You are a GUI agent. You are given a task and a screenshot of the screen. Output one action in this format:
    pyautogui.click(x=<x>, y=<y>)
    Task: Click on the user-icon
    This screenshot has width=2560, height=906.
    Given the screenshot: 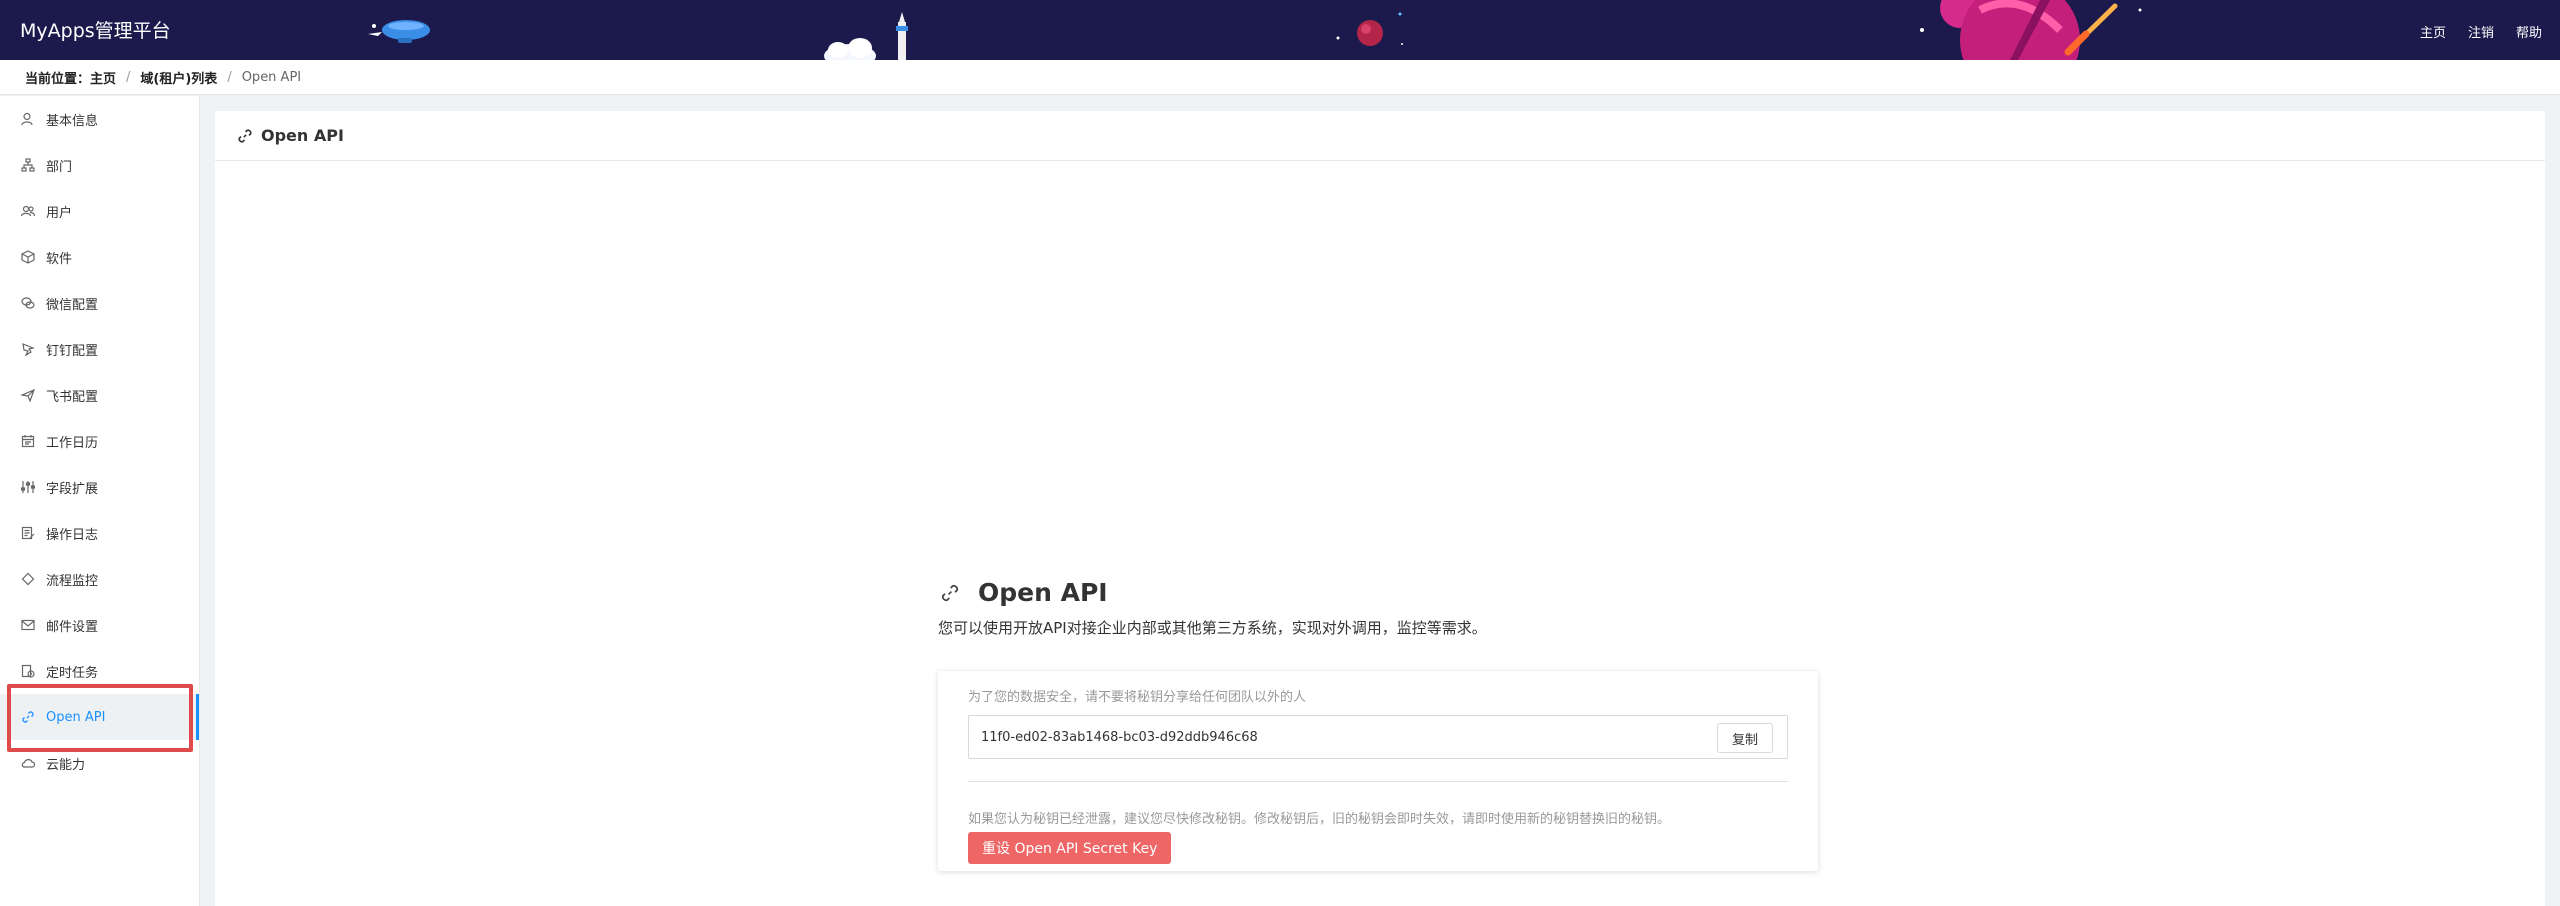 What is the action you would take?
    pyautogui.click(x=28, y=119)
    